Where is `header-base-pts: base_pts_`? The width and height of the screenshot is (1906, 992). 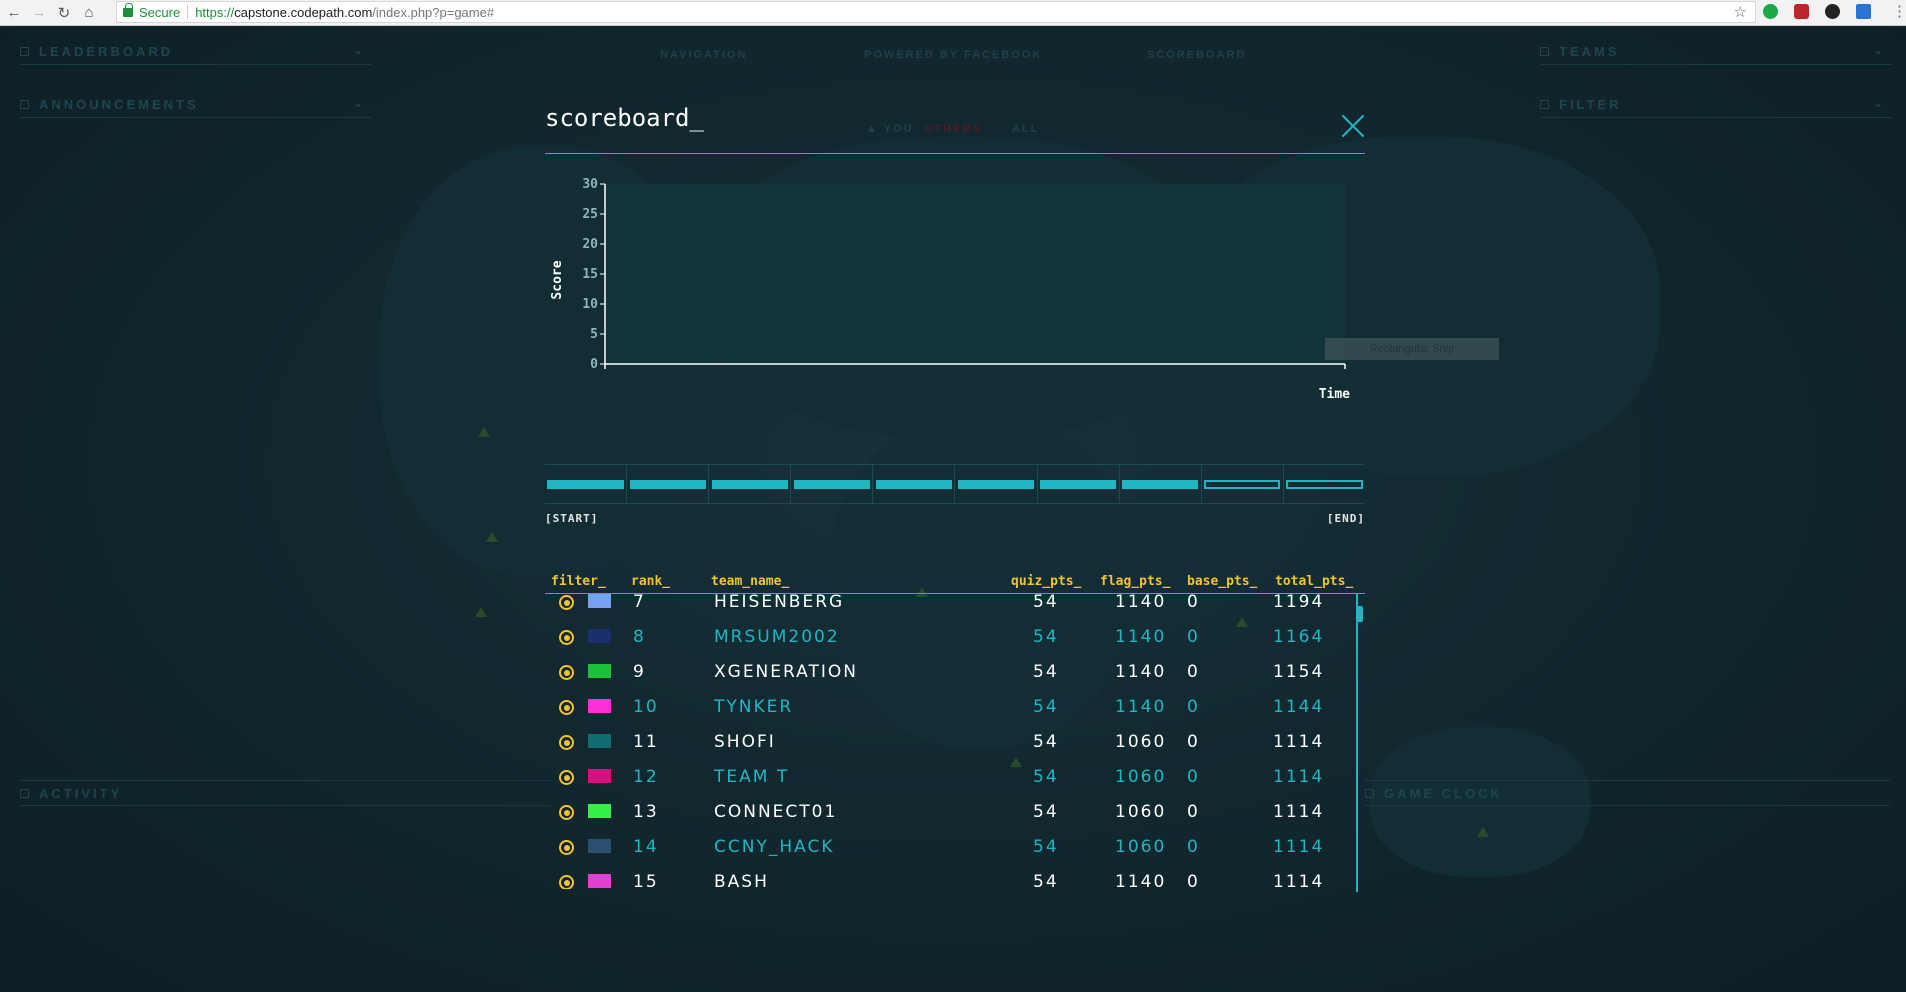
header-base-pts: base_pts_ is located at coordinates (1222, 581).